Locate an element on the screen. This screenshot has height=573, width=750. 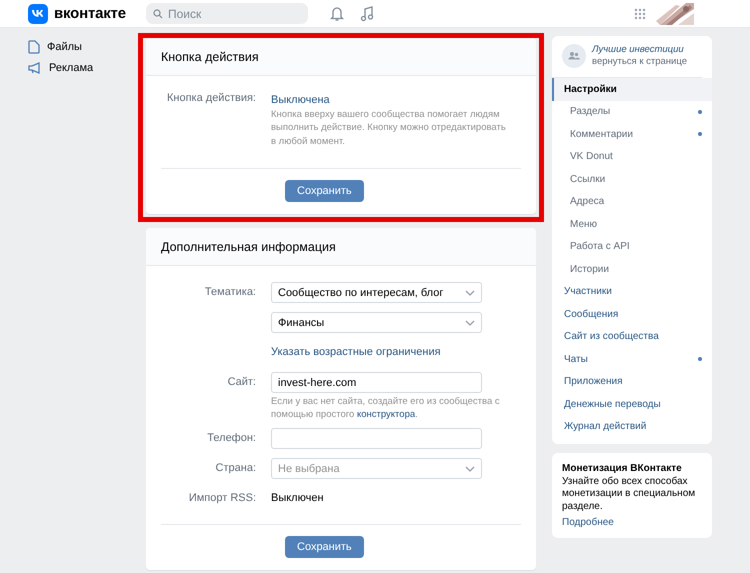
apps-grid-icon is located at coordinates (640, 14).